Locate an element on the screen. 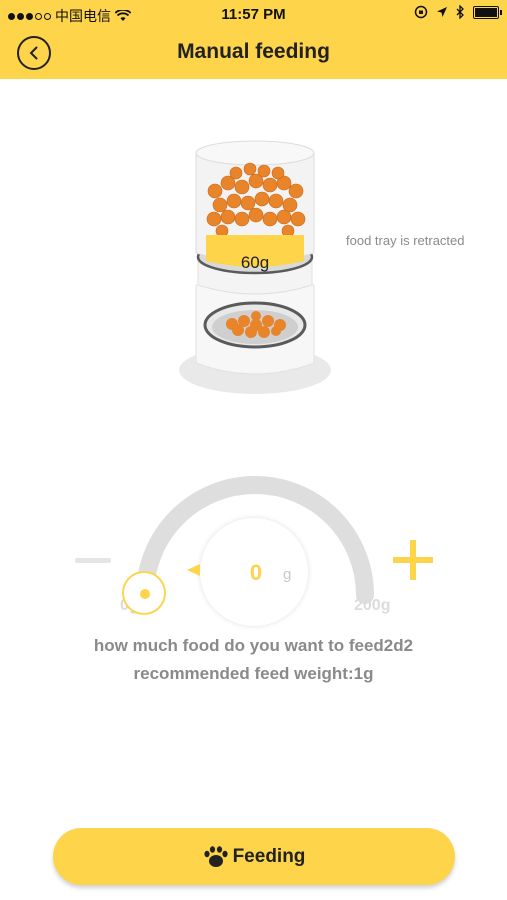 This screenshot has width=507, height=900. location-icon is located at coordinates (442, 12).